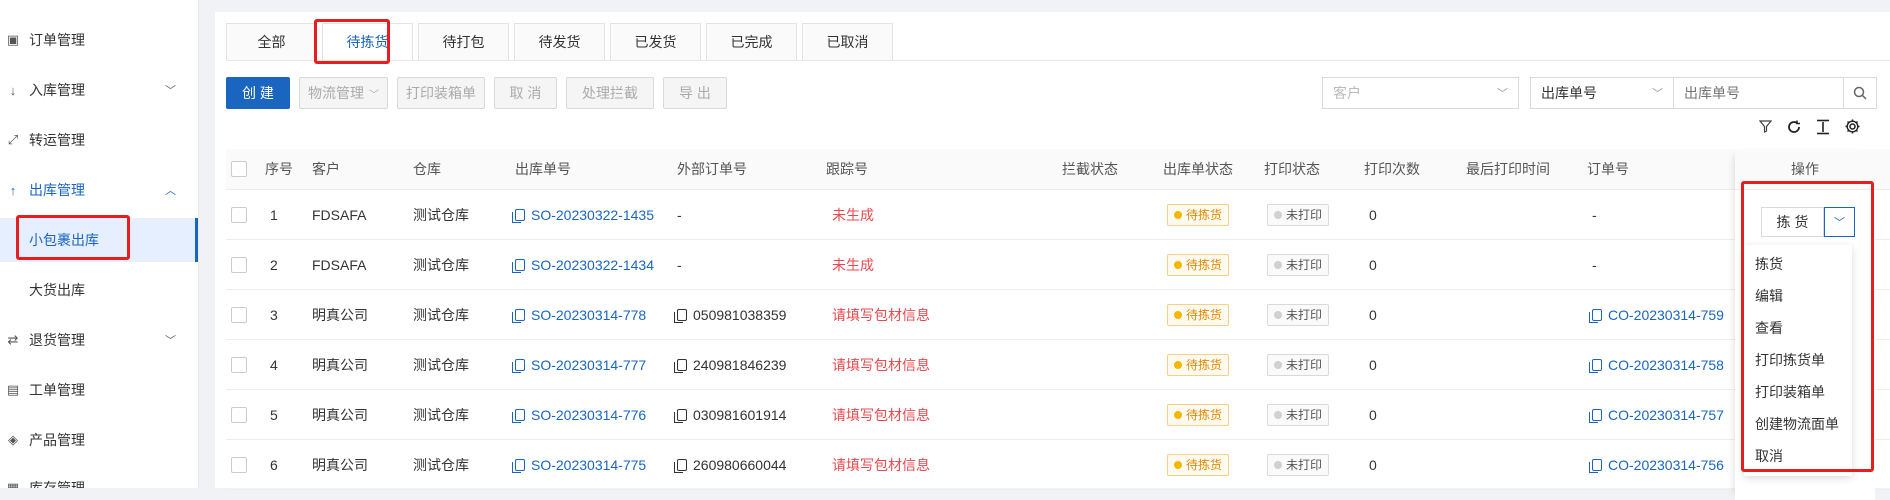 Image resolution: width=1890 pixels, height=500 pixels. What do you see at coordinates (1798, 360) in the screenshot?
I see `menu-item-print-pick-list: 打印拣货单` at bounding box center [1798, 360].